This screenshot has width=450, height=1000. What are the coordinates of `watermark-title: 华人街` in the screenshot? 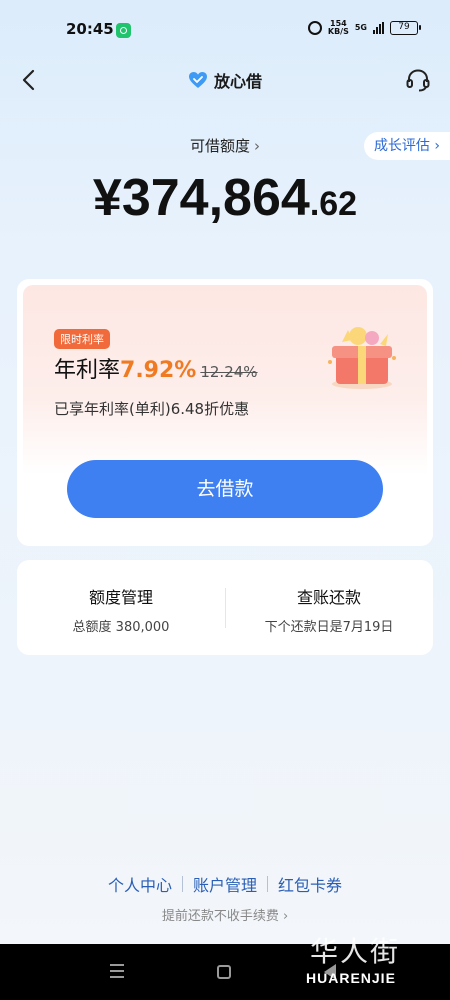 It's located at (355, 951).